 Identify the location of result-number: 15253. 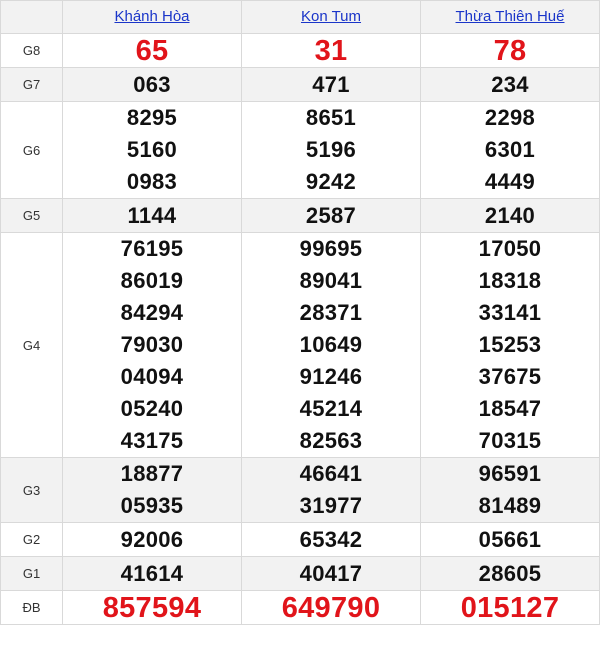
(510, 344).